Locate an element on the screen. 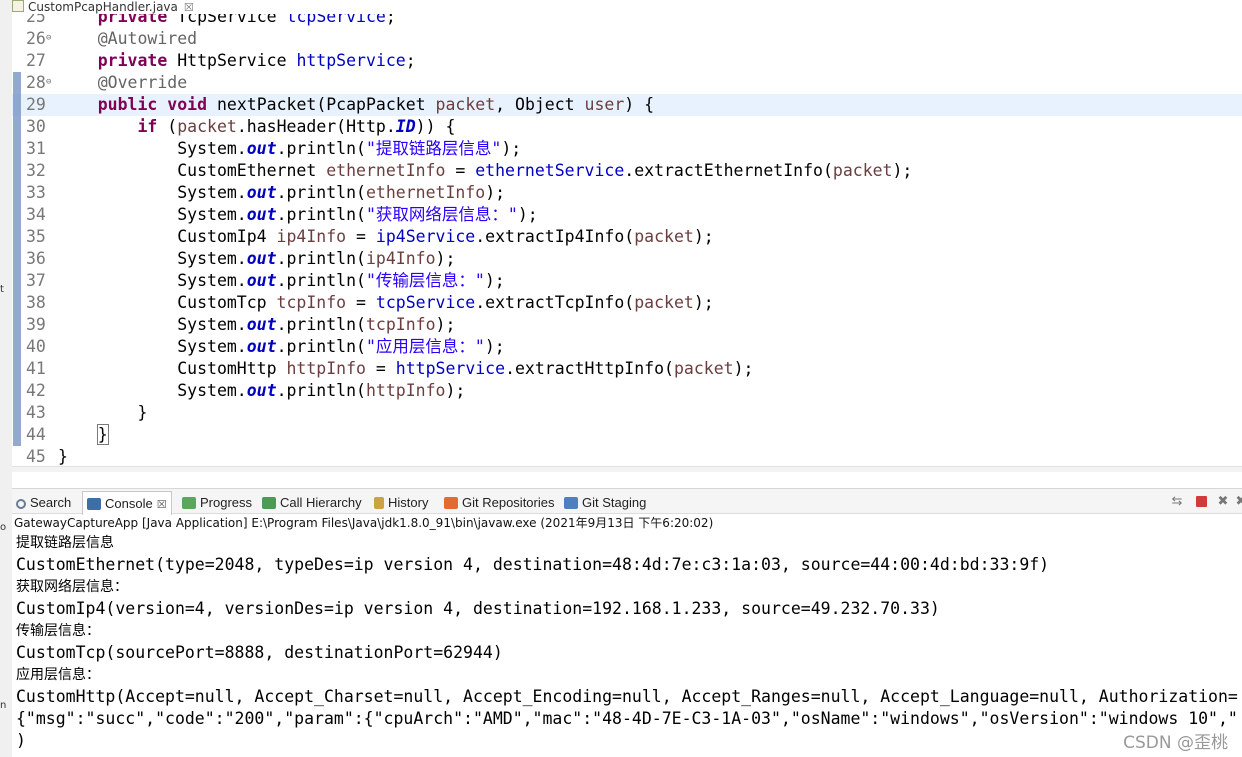 The height and width of the screenshot is (757, 1242). line-number: 42 is located at coordinates (36, 390).